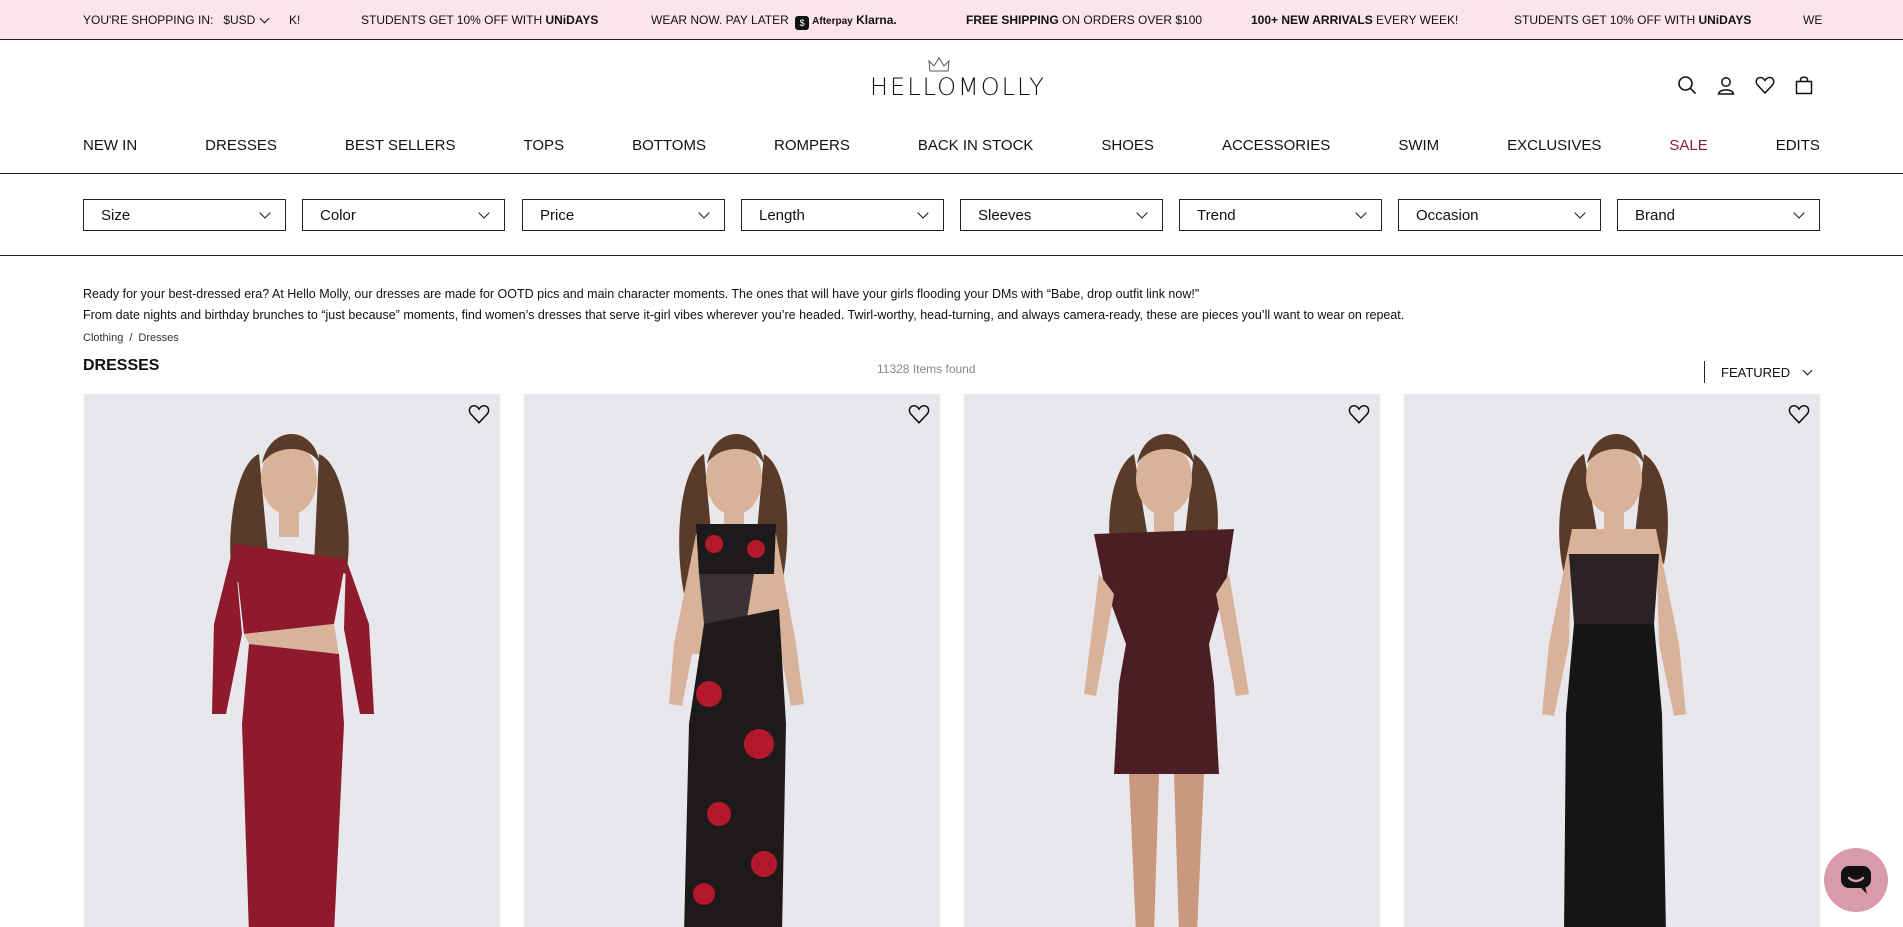 The height and width of the screenshot is (927, 1903). Describe the element at coordinates (1655, 215) in the screenshot. I see `filter-label: Brand` at that location.